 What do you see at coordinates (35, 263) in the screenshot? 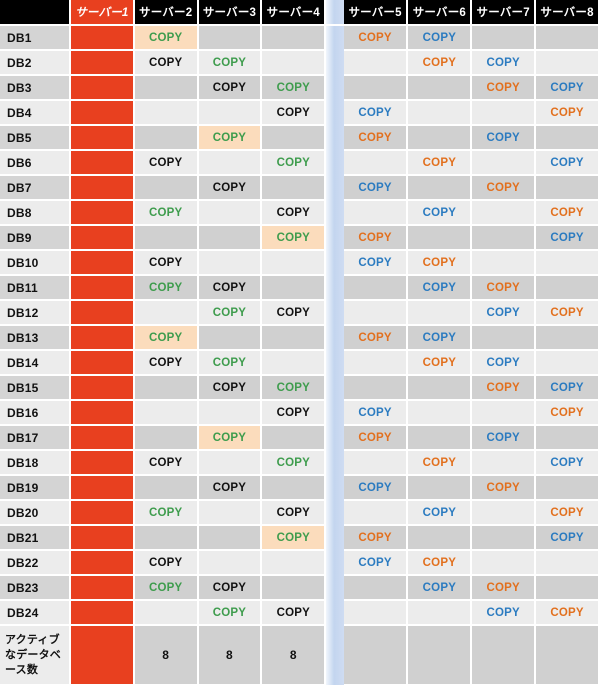
I see `row-label-database: DB10` at bounding box center [35, 263].